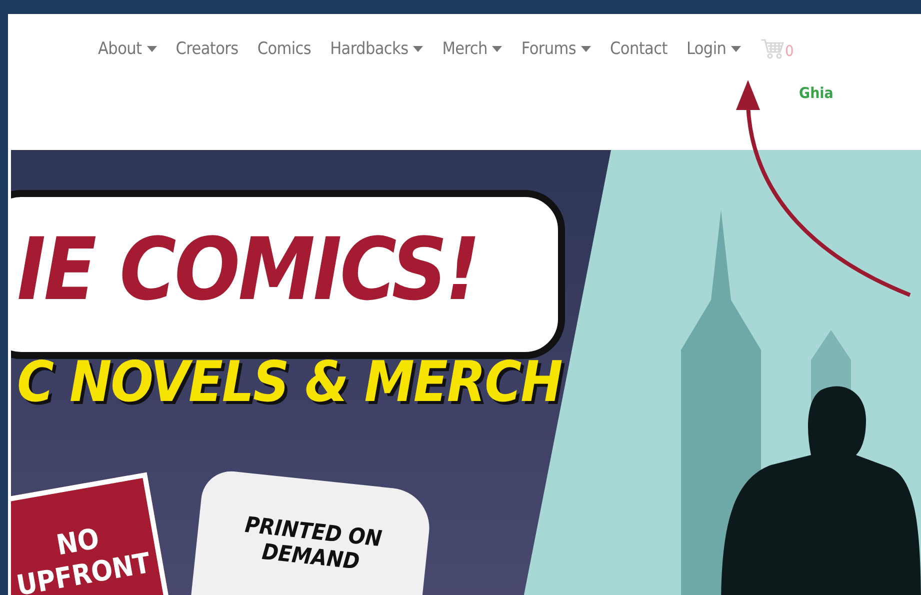  Describe the element at coordinates (377, 49) in the screenshot. I see `nav-link: Hardbacks` at that location.